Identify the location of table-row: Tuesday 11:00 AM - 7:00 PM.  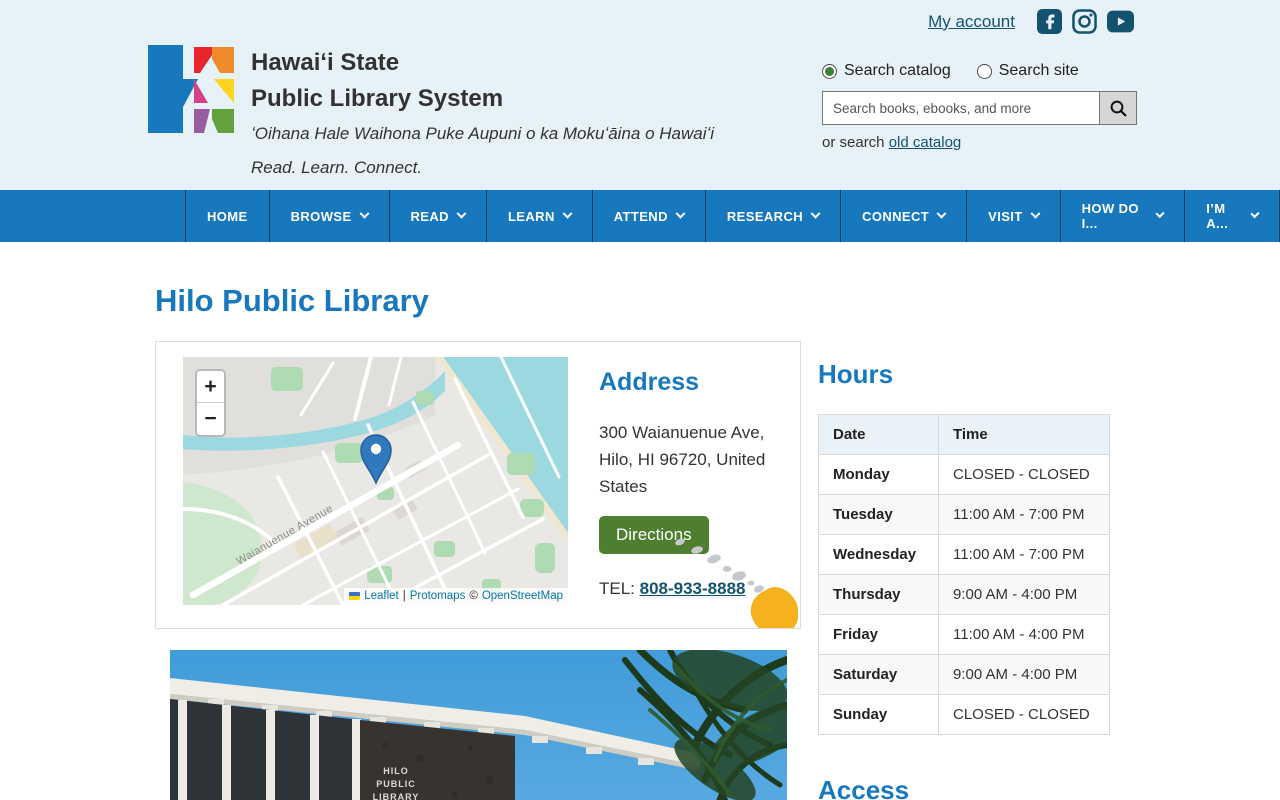
(964, 514).